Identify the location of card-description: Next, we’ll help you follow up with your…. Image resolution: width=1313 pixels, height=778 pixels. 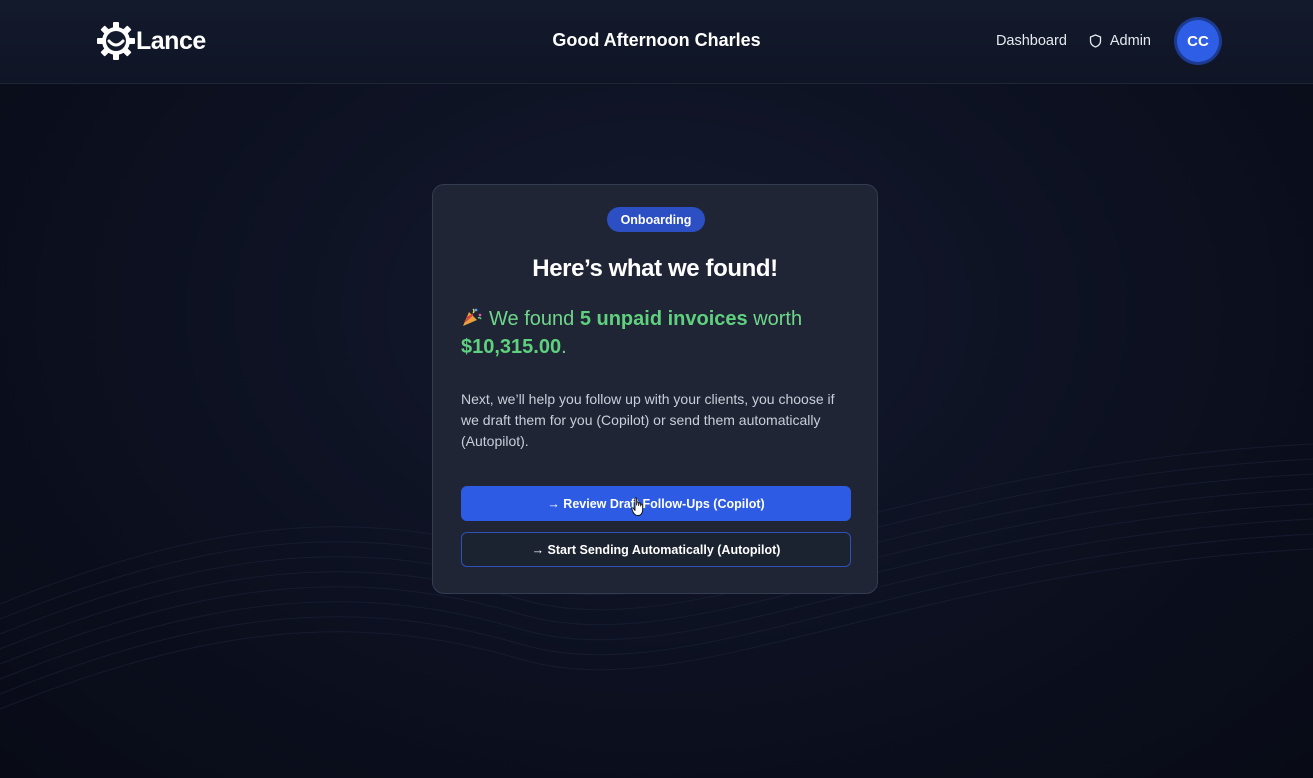
(648, 420).